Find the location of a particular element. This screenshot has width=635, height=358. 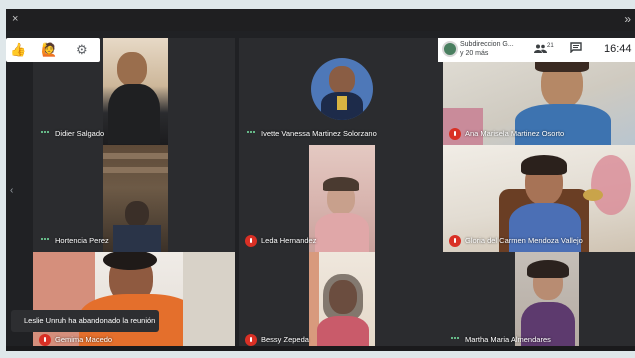

chat-icon is located at coordinates (576, 49).